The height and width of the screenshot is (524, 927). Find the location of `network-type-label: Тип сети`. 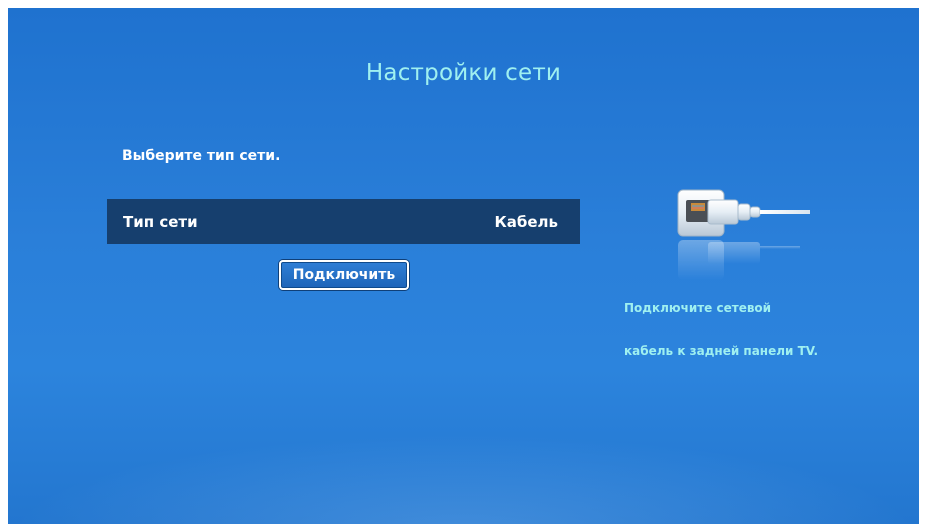

network-type-label: Тип сети is located at coordinates (160, 221).